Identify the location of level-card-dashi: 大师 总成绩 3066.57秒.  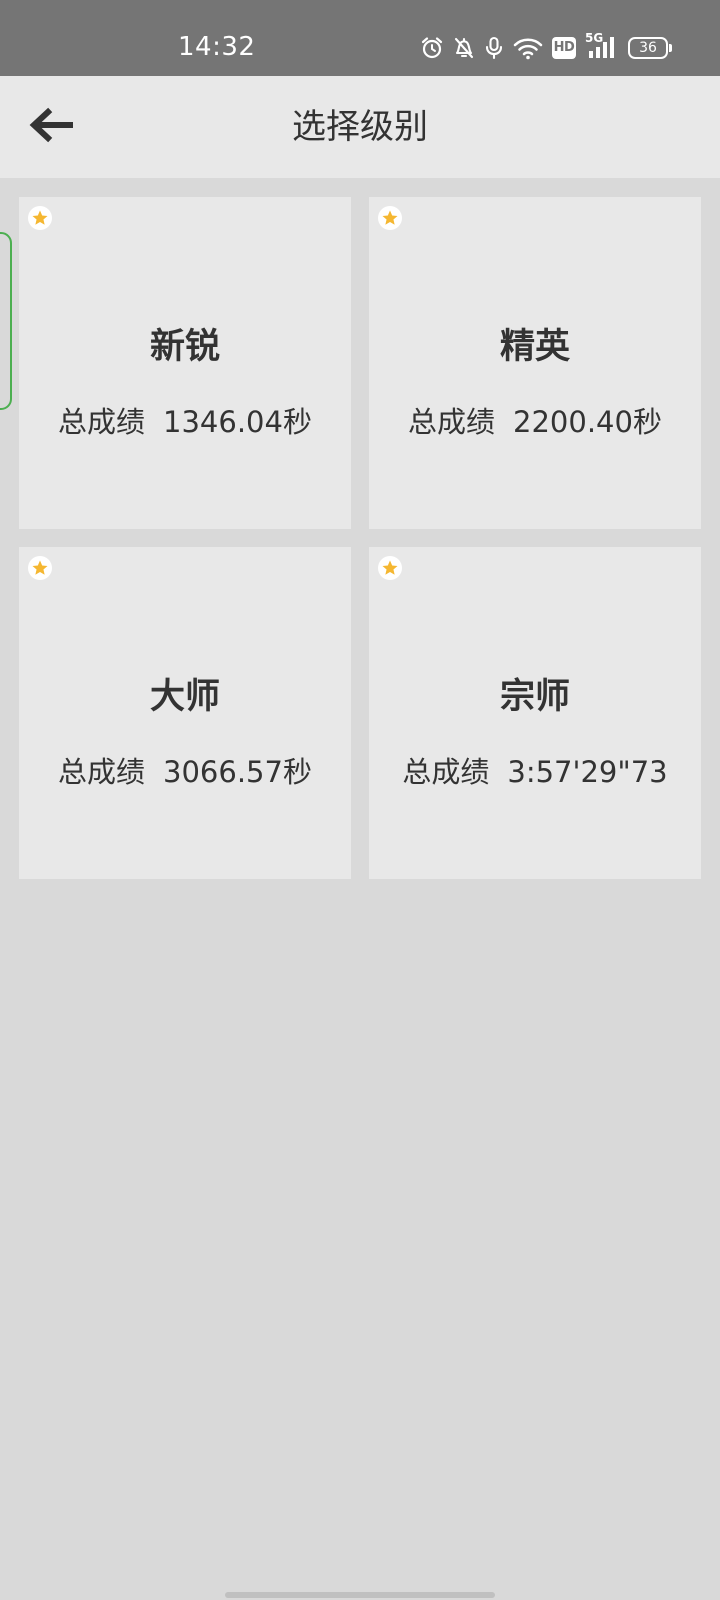
(185, 713).